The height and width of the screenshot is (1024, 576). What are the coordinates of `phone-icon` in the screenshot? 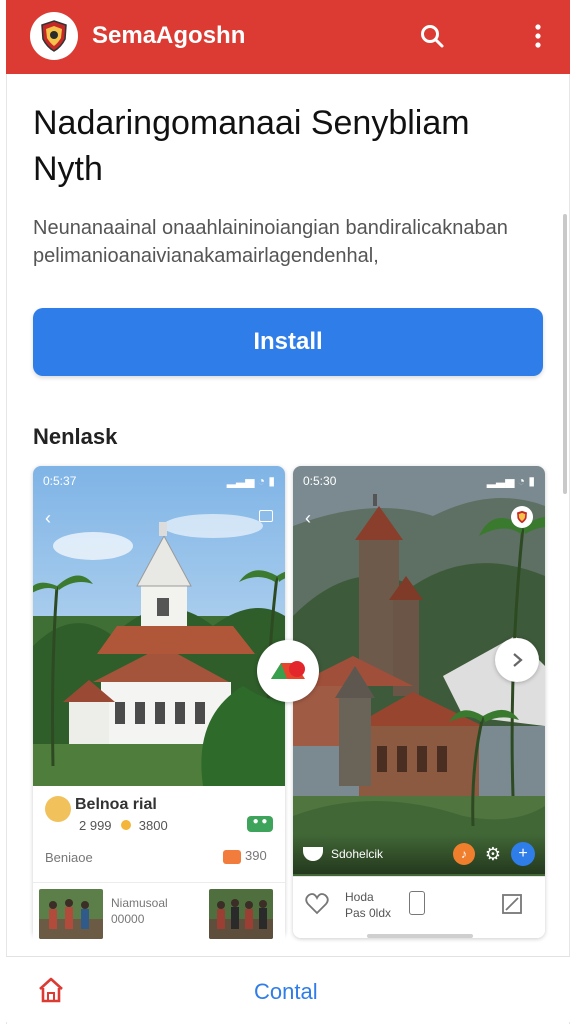 It's located at (417, 903).